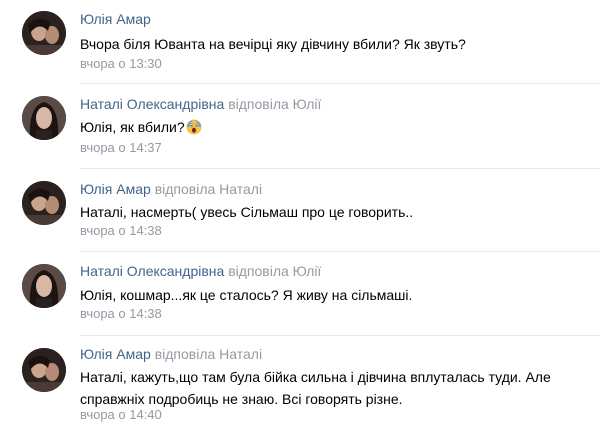 This screenshot has width=600, height=422. Describe the element at coordinates (194, 127) in the screenshot. I see `screaming-face-emoji-icon` at that location.